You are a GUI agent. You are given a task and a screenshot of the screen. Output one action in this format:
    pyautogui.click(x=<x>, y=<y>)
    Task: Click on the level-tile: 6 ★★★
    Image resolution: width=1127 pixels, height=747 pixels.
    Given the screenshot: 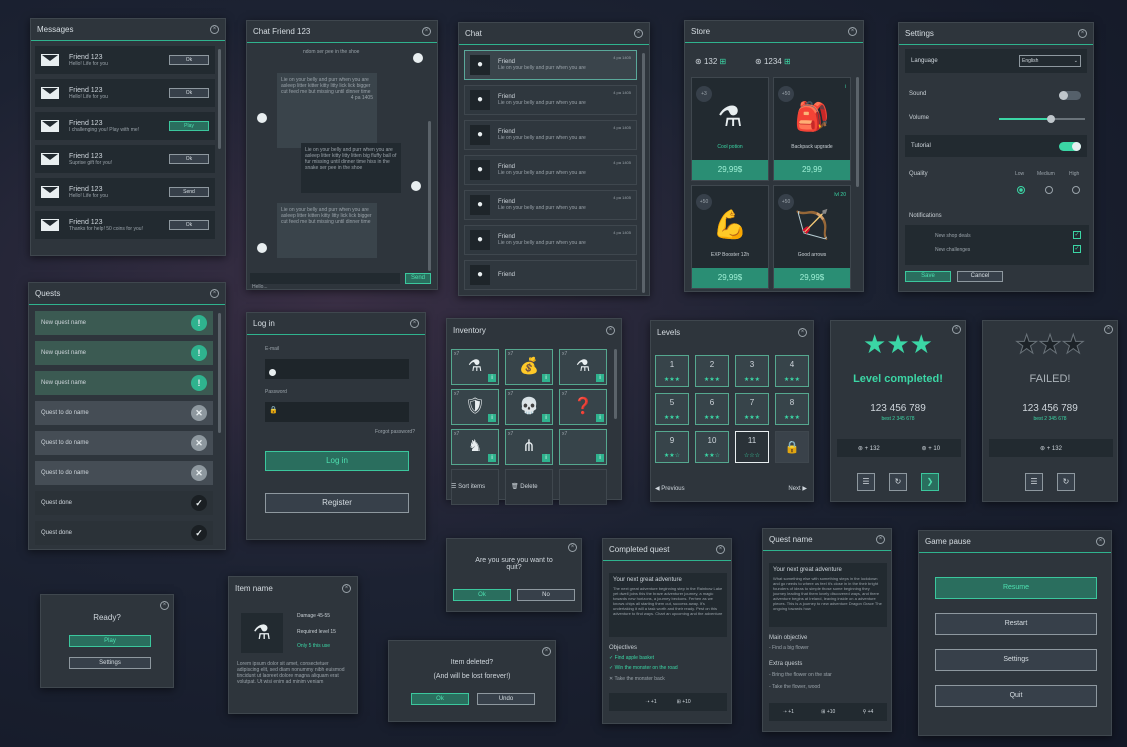 What is the action you would take?
    pyautogui.click(x=712, y=409)
    